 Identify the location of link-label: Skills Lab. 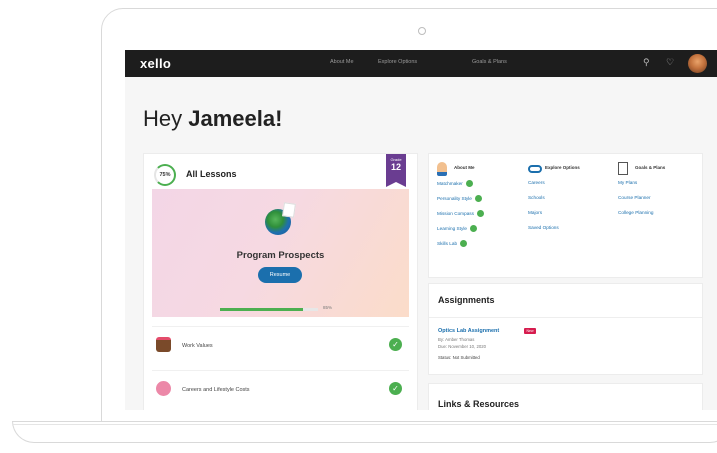
(447, 243).